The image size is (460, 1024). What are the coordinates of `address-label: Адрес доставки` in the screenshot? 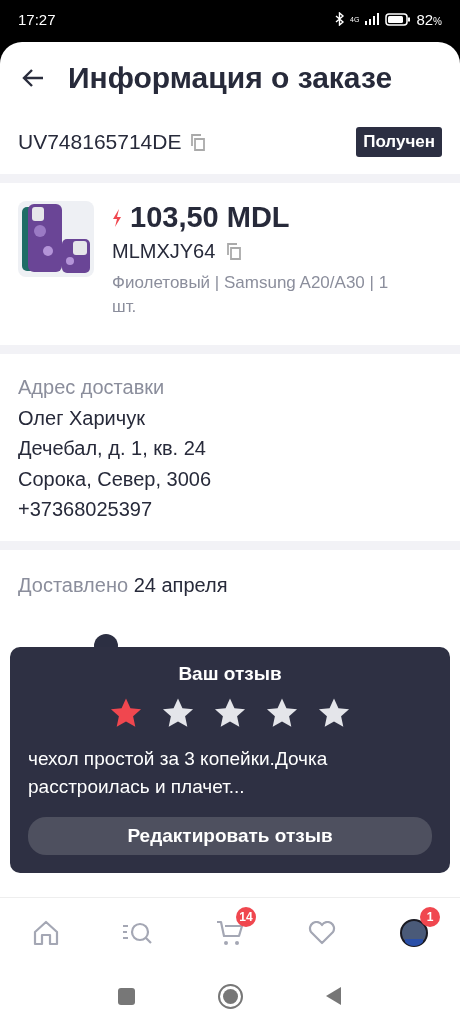 It's located at (92, 387).